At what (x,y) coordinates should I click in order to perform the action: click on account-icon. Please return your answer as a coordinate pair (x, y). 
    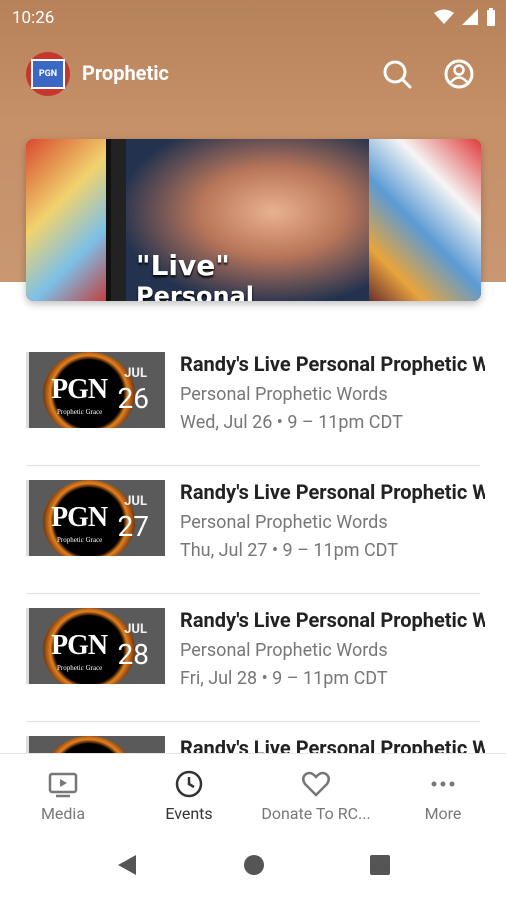
    Looking at the image, I should click on (459, 74).